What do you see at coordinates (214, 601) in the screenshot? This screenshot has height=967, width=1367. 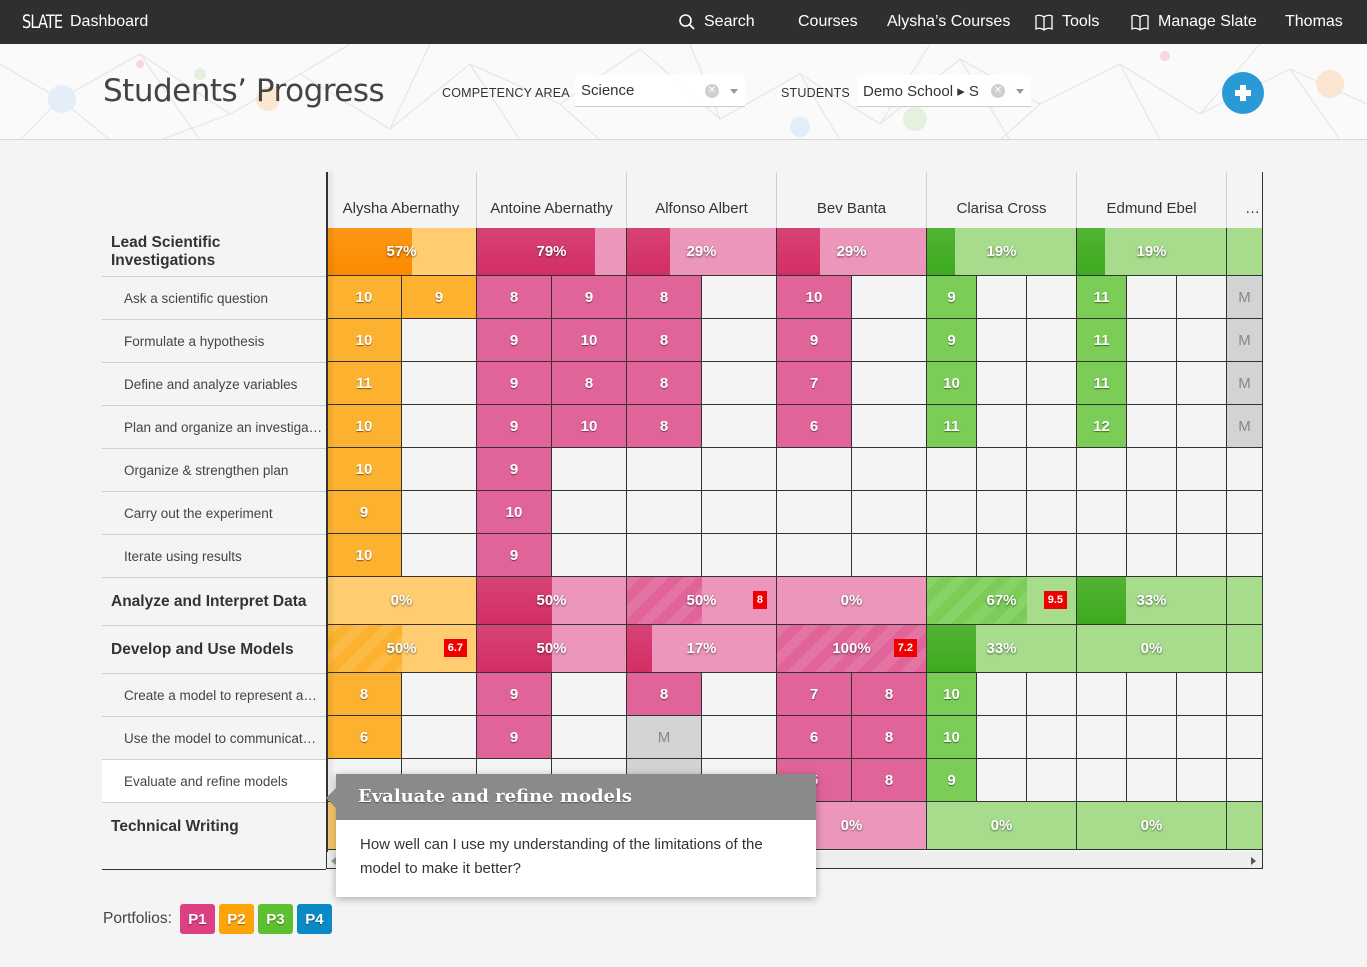 I see `competency-row-label: Analyze and Interpret Data` at bounding box center [214, 601].